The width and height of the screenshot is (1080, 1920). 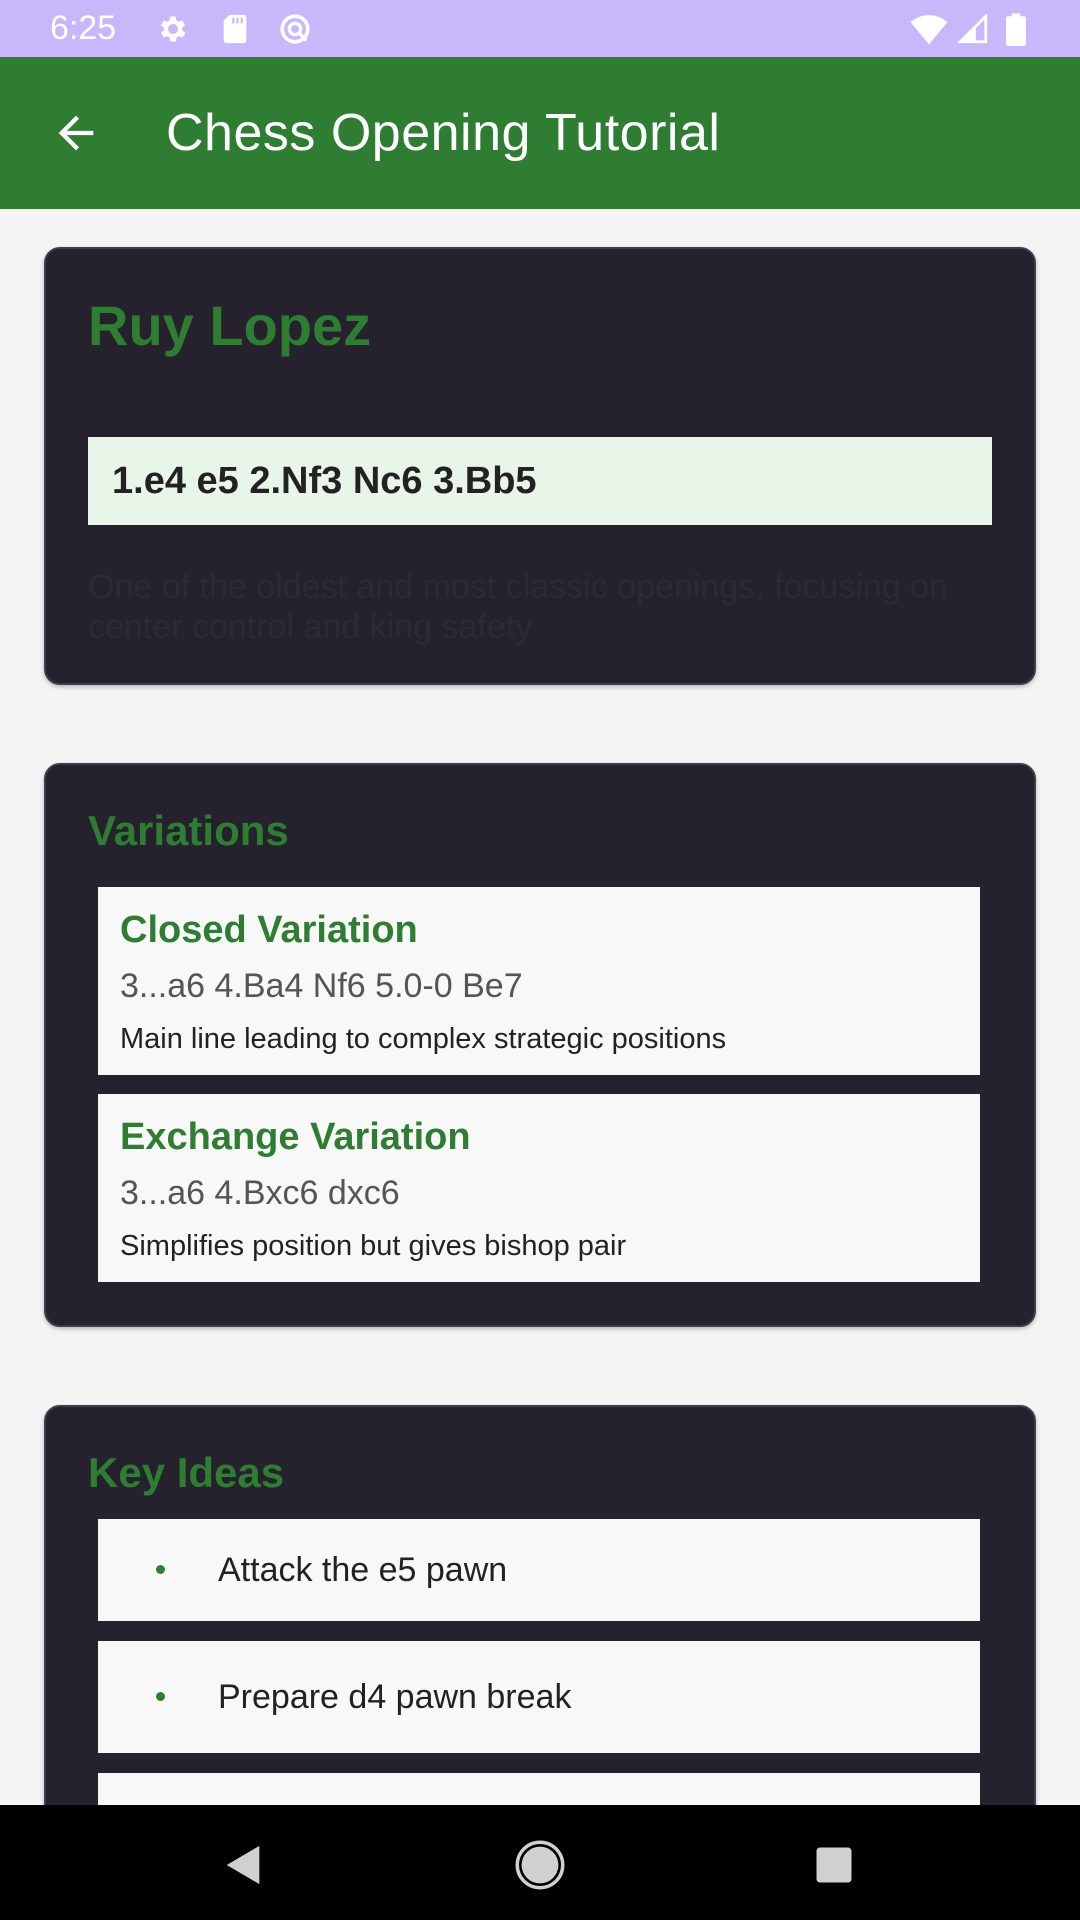 I want to click on status-time: 6:25, so click(x=83, y=28).